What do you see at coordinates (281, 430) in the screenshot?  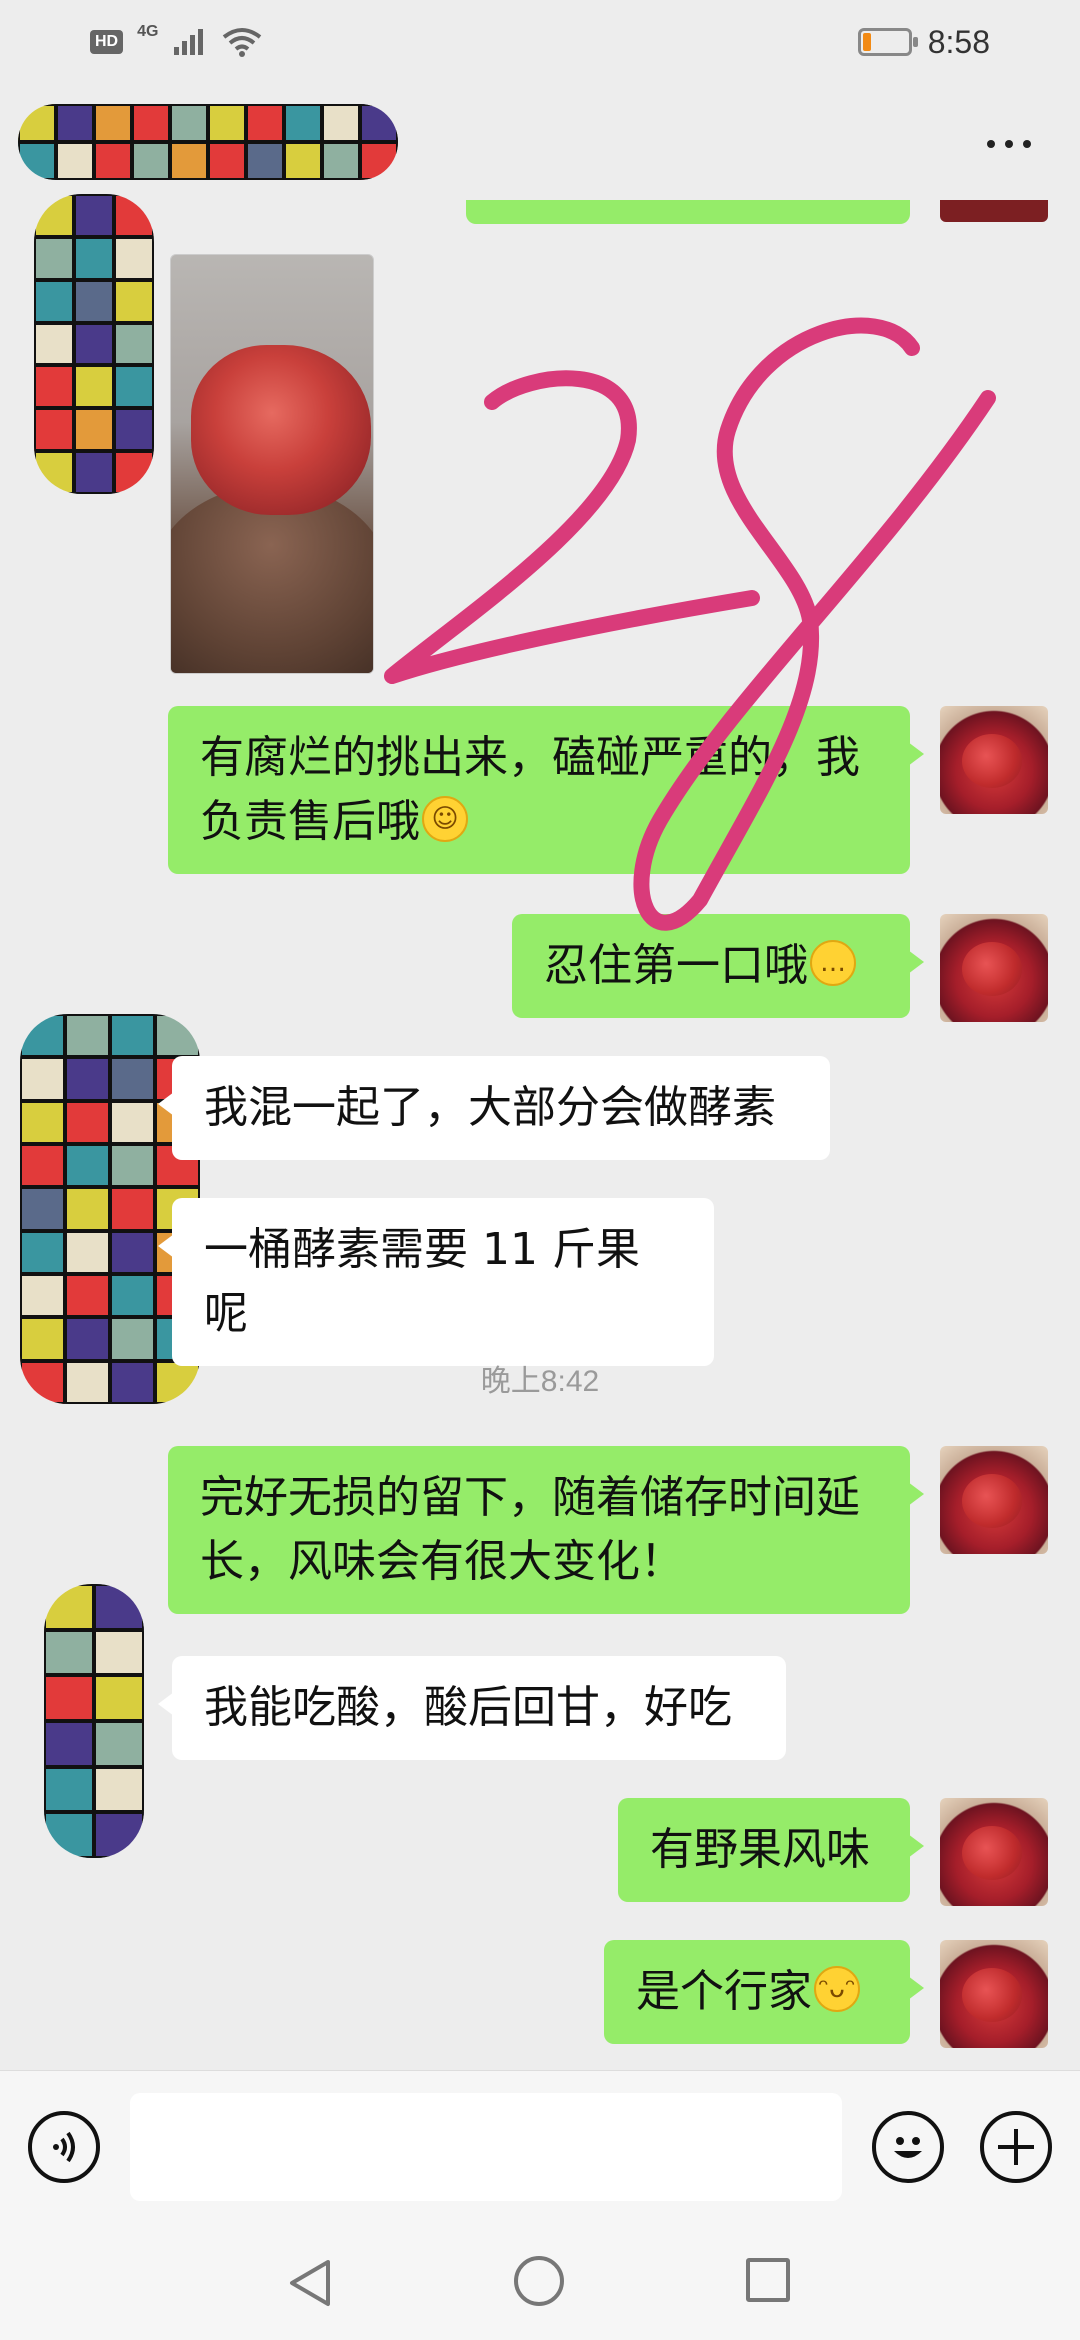 I see `fruit-image` at bounding box center [281, 430].